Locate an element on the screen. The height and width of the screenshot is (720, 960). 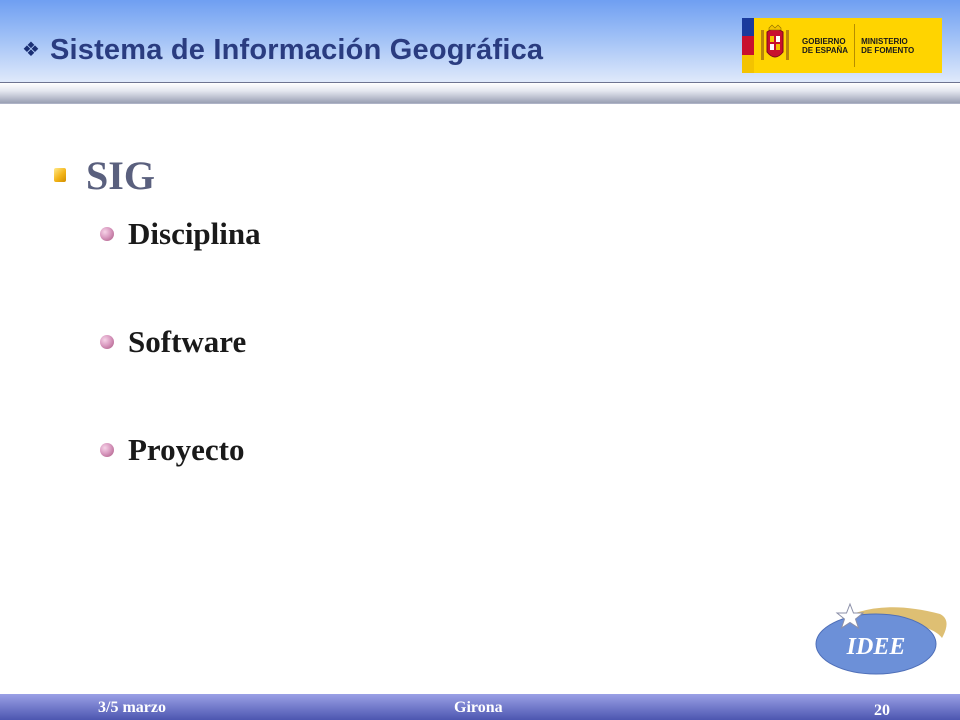
gold-square-bullet-icon is located at coordinates (60, 175).